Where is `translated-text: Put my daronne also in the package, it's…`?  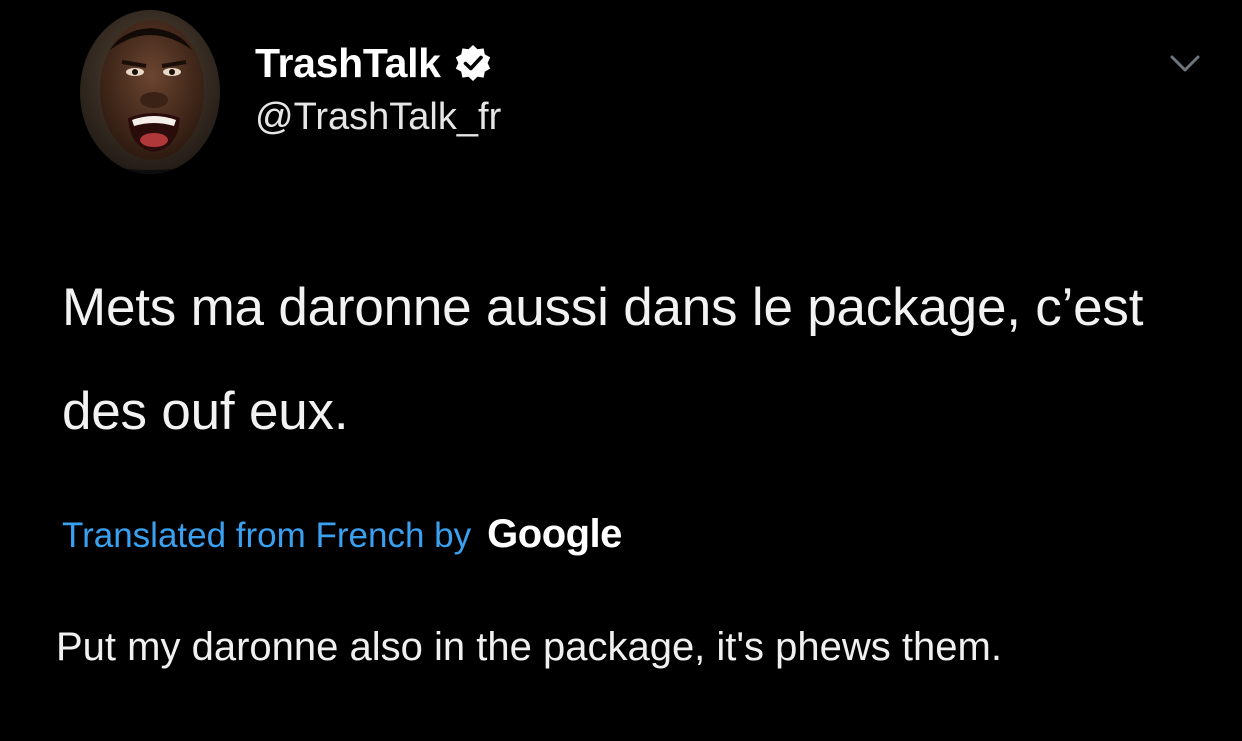 translated-text: Put my daronne also in the package, it's… is located at coordinates (529, 647).